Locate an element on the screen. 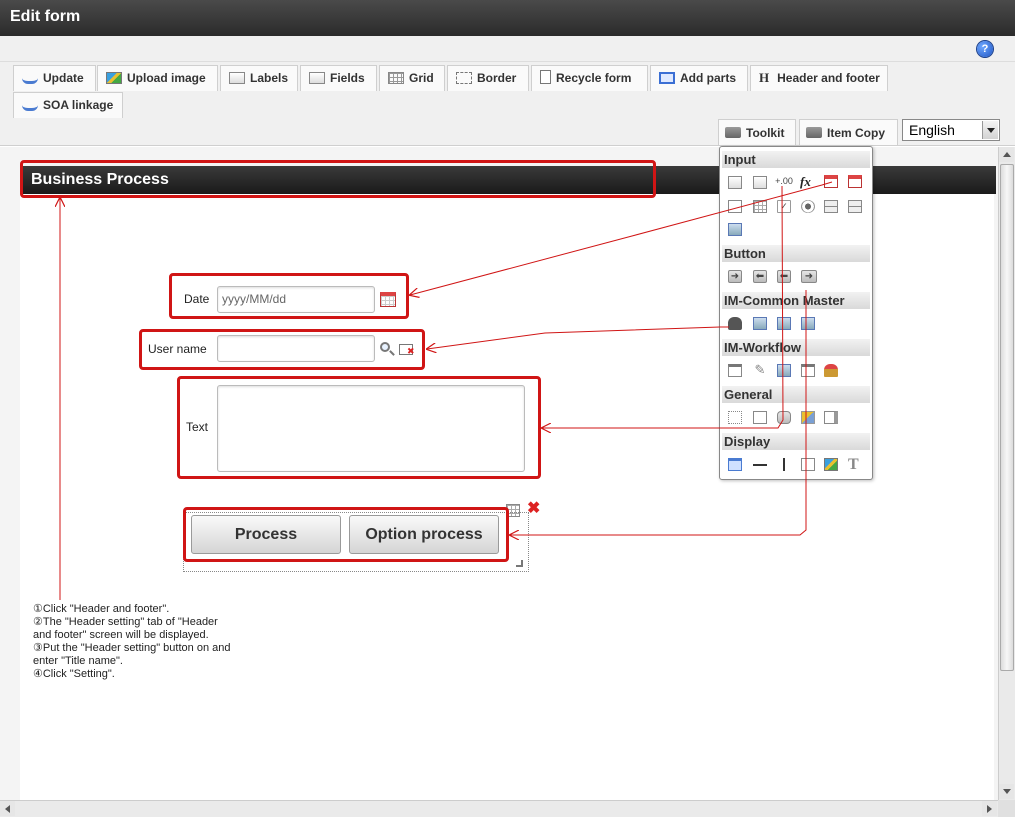 Image resolution: width=1015 pixels, height=817 pixels. recycle-form-icon is located at coordinates (545, 77).